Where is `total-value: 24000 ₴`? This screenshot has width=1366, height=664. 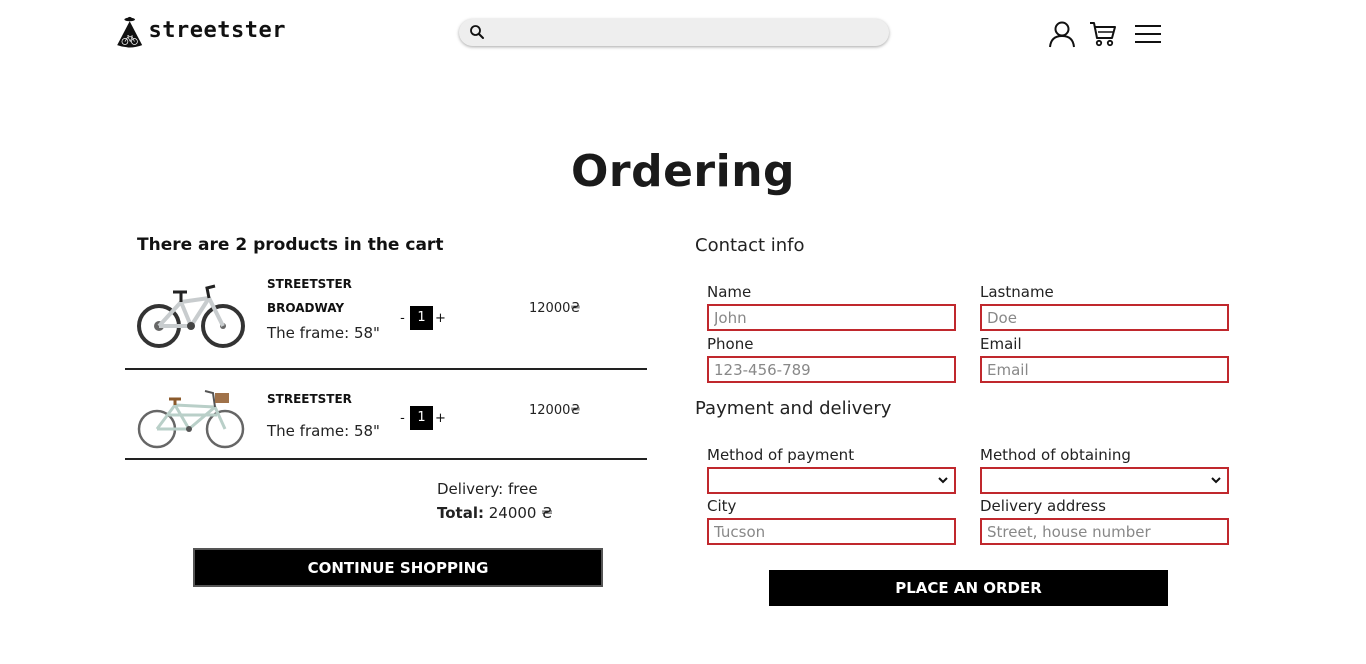
total-value: 24000 ₴ is located at coordinates (518, 513).